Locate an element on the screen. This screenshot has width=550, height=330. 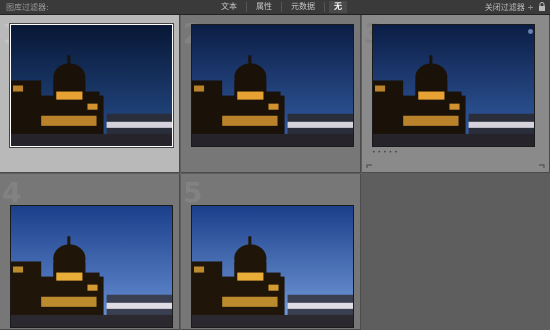
rotate-right-icon is located at coordinates (541, 166).